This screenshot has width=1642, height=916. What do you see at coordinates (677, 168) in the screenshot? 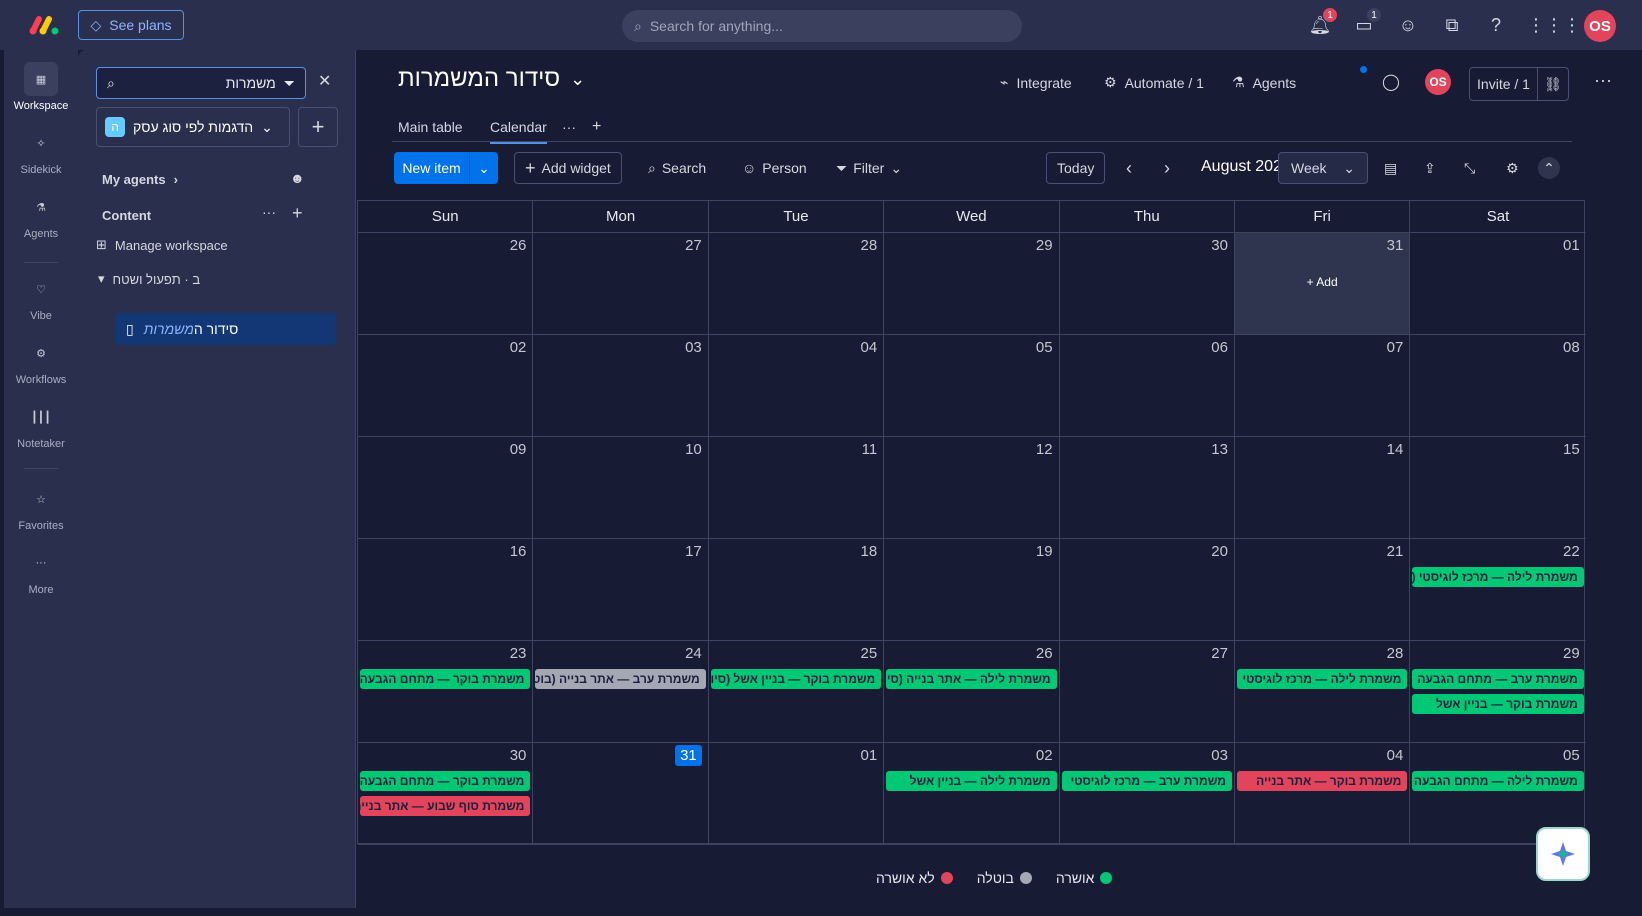
I see `search-button: ⌕ Search` at bounding box center [677, 168].